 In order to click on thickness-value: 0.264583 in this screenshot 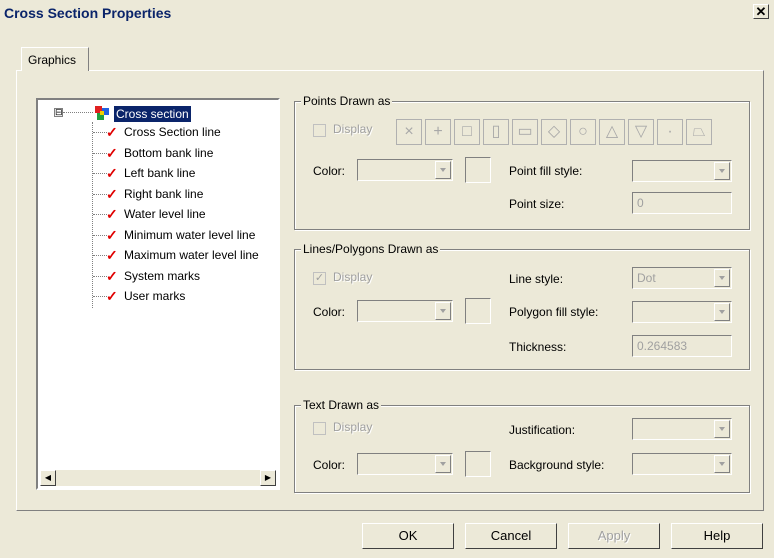, I will do `click(662, 346)`.